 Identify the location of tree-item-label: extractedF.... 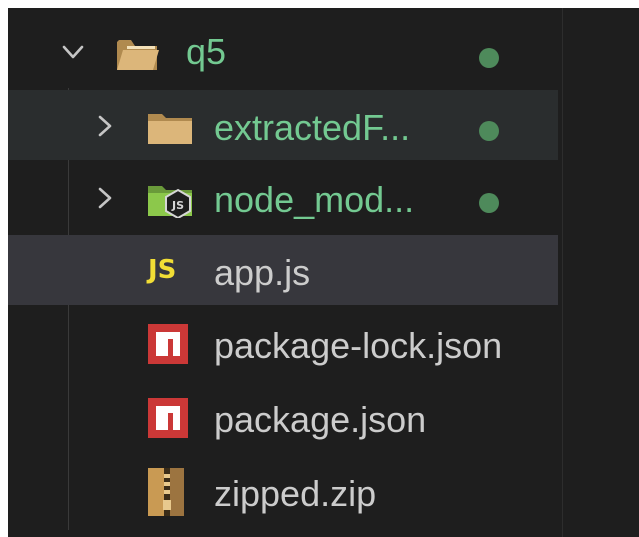
(312, 127).